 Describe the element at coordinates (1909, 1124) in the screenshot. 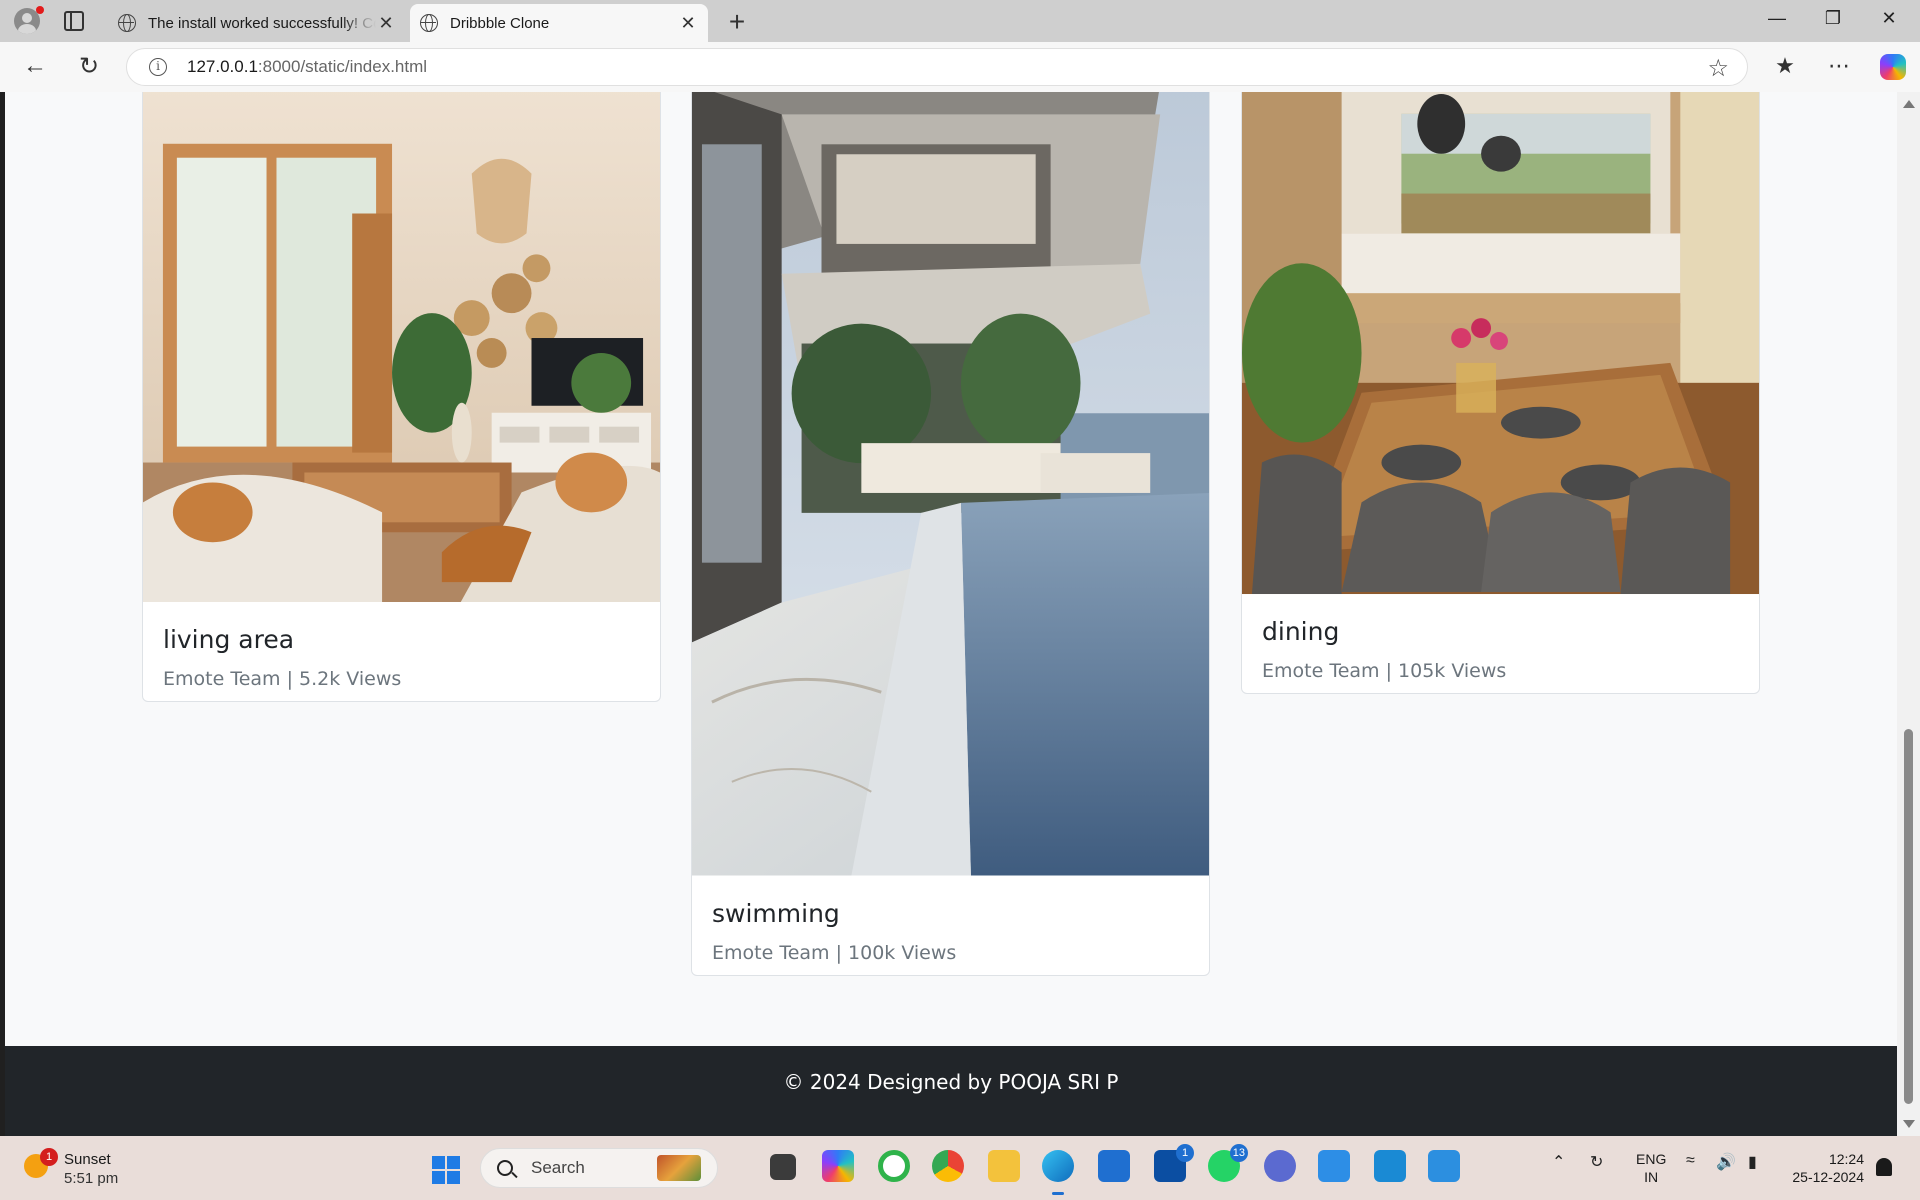

I see `scroll-down-arrow-icon` at that location.